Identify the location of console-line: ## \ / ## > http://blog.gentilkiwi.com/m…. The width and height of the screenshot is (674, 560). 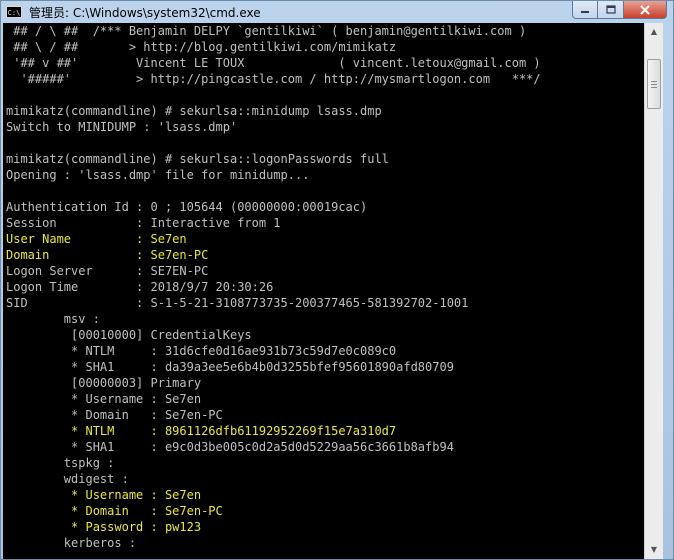
(201, 47).